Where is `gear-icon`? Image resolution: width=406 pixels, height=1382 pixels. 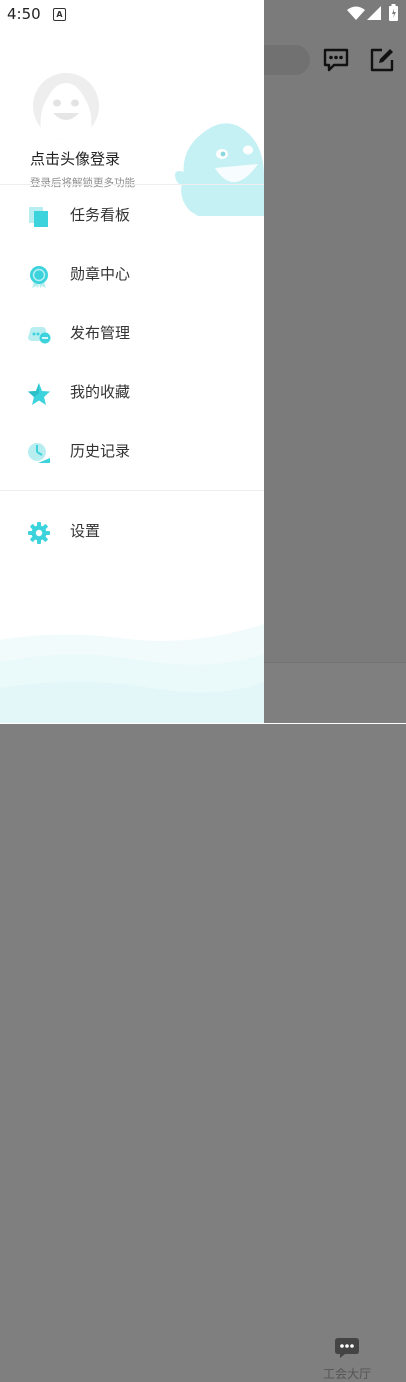
gear-icon is located at coordinates (39, 533).